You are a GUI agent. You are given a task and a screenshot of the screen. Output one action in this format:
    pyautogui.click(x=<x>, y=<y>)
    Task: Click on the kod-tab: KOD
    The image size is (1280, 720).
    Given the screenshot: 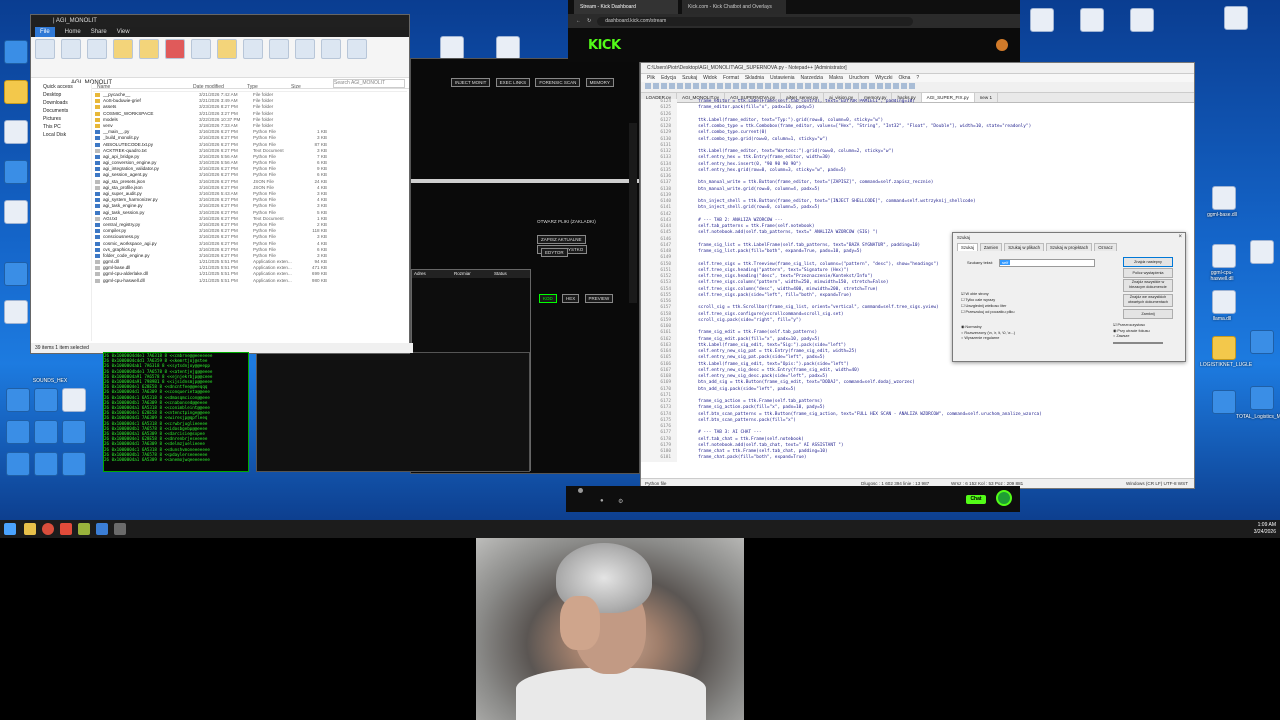 What is the action you would take?
    pyautogui.click(x=548, y=298)
    